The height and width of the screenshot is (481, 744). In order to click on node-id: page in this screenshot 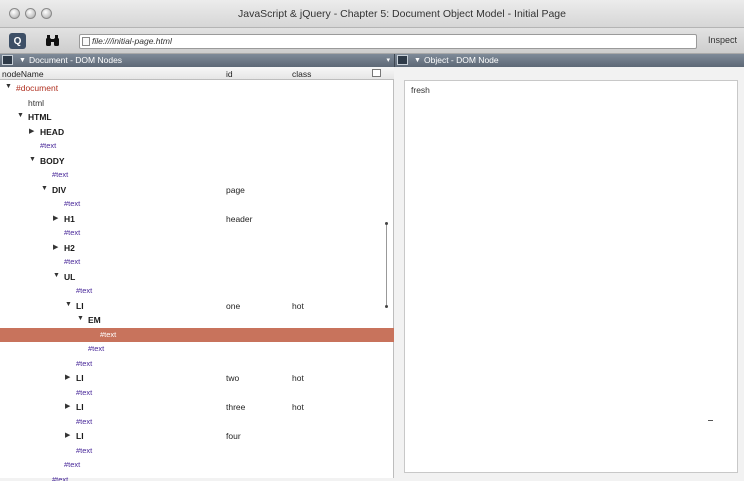, I will do `click(235, 189)`.